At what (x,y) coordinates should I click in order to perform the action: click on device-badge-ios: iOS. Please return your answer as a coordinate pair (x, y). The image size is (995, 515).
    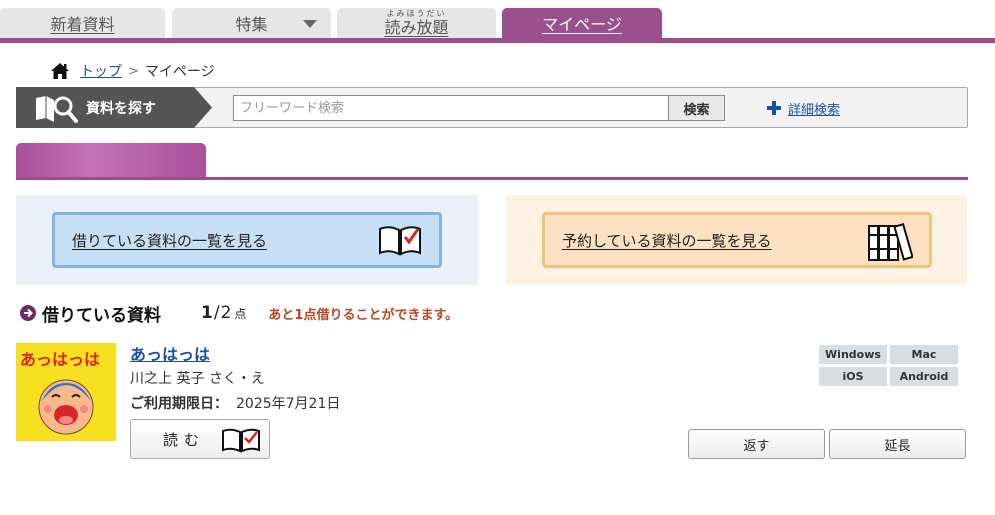
    Looking at the image, I should click on (853, 376).